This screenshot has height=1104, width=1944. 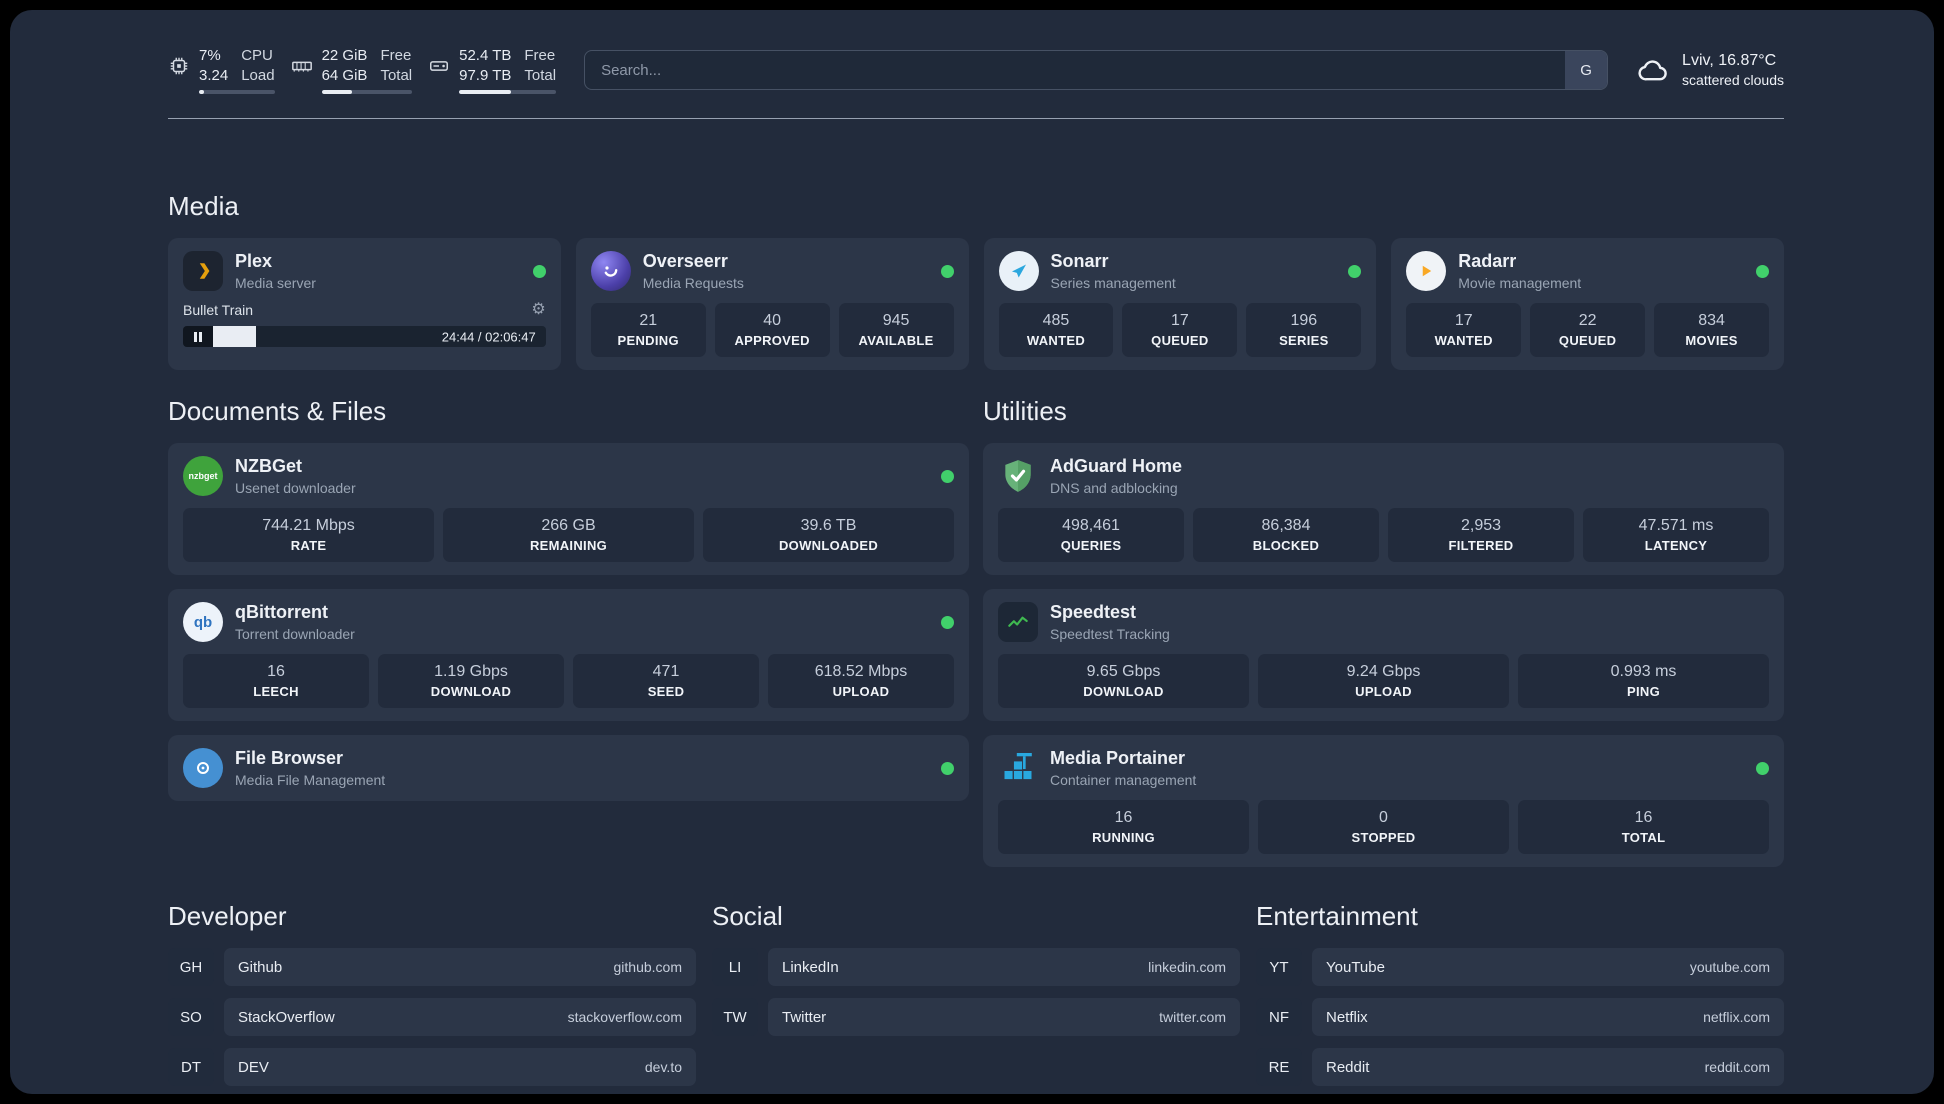 I want to click on app-name: Media Portainer, so click(x=1118, y=758).